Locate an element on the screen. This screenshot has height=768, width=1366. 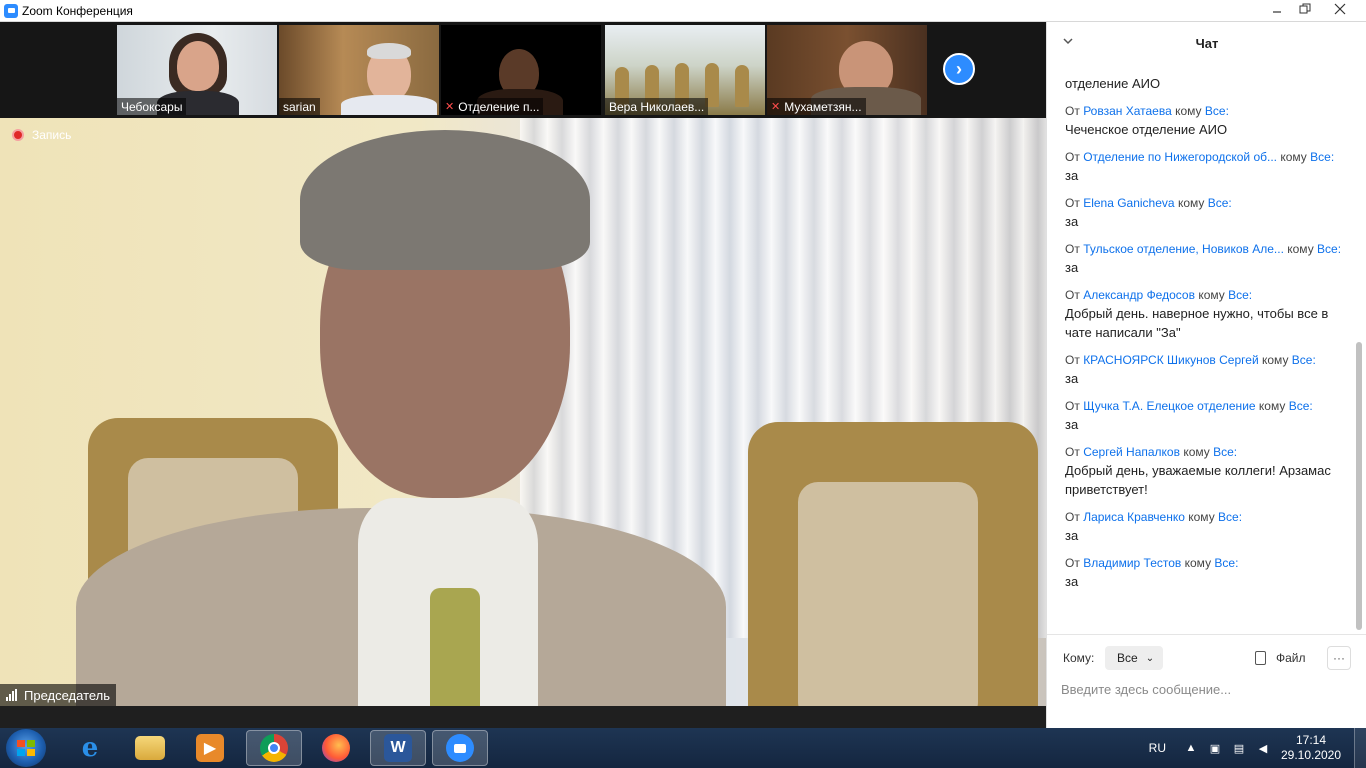
media-player-icon: ▶ is located at coordinates (210, 748).